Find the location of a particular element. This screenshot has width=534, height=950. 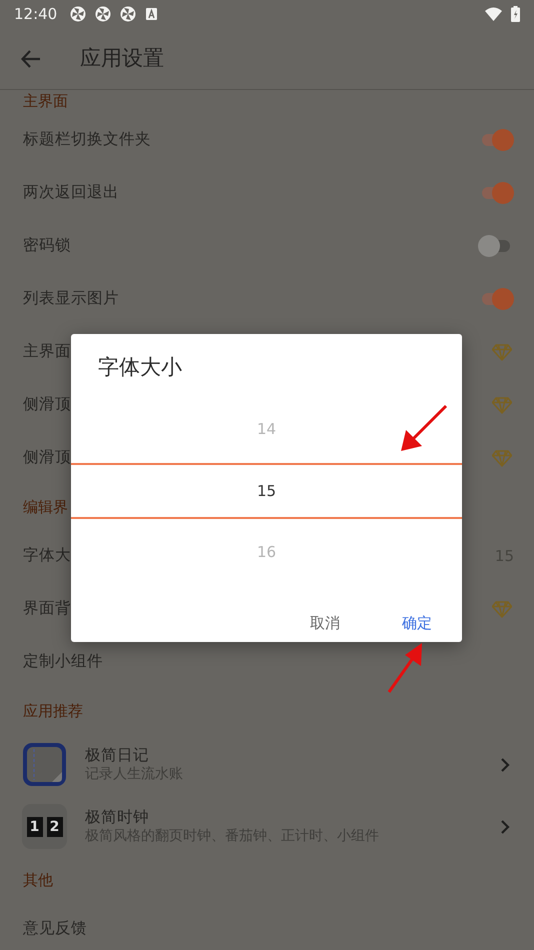

section-header: 其他 is located at coordinates (38, 880).